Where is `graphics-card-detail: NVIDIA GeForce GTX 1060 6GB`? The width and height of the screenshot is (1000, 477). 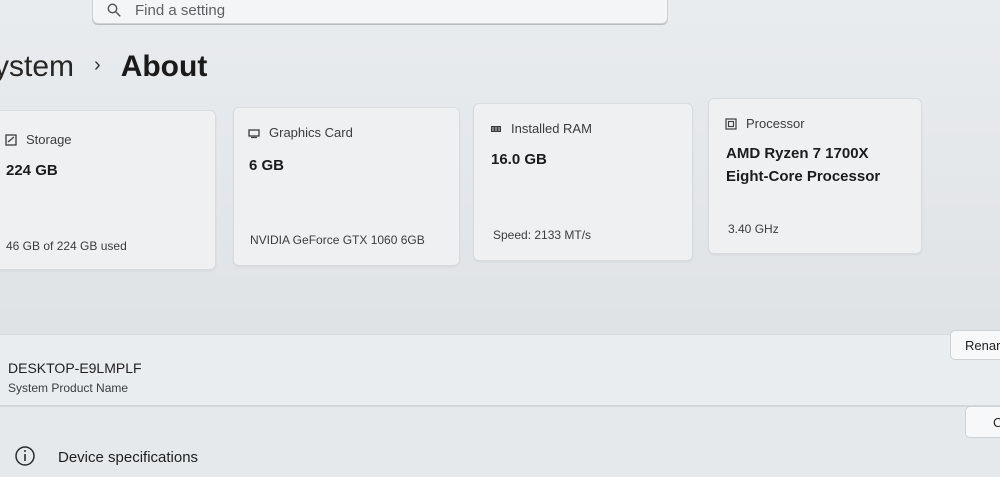
graphics-card-detail: NVIDIA GeForce GTX 1060 6GB is located at coordinates (337, 240).